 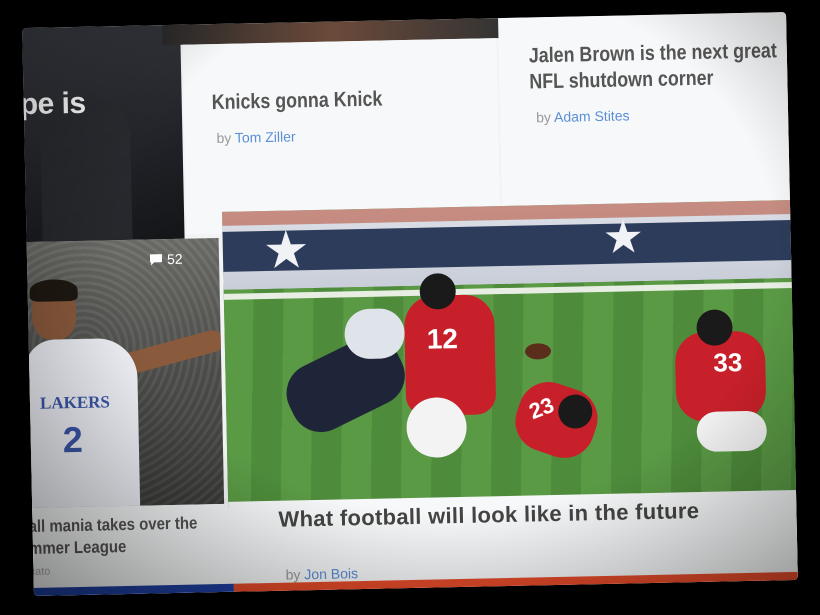 What do you see at coordinates (442, 339) in the screenshot?
I see `player-number: 12` at bounding box center [442, 339].